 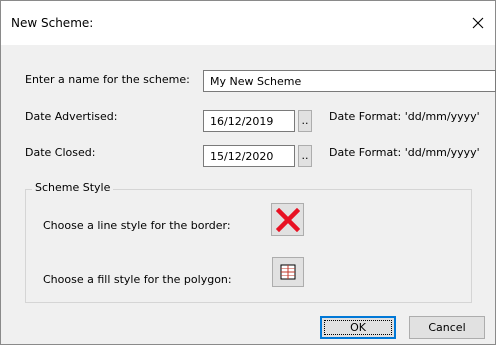 What do you see at coordinates (249, 156) in the screenshot?
I see `date-closed-input` at bounding box center [249, 156].